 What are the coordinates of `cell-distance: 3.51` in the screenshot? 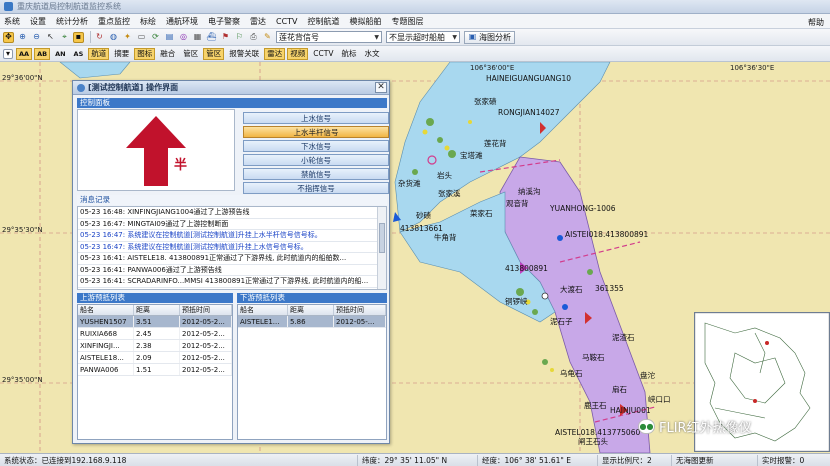 It's located at (157, 321).